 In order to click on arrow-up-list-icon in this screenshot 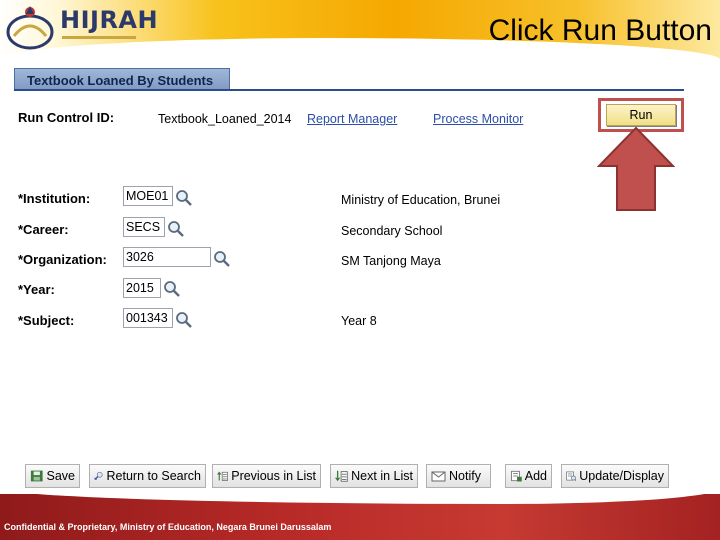, I will do `click(222, 476)`.